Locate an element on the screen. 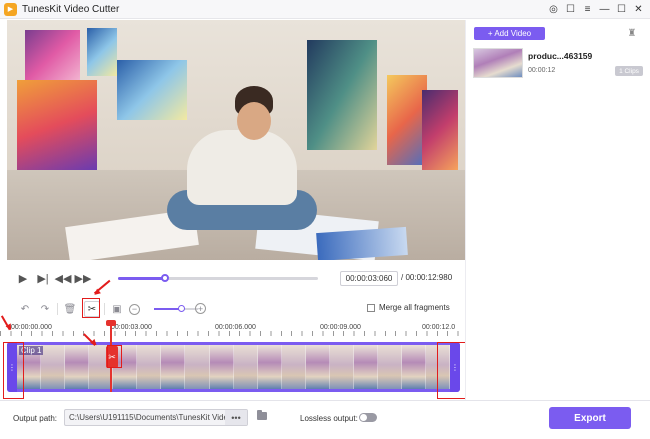 Image resolution: width=650 pixels, height=439 pixels. timeline-clip: ⋮ ⋮ Clip 1 is located at coordinates (233, 367).